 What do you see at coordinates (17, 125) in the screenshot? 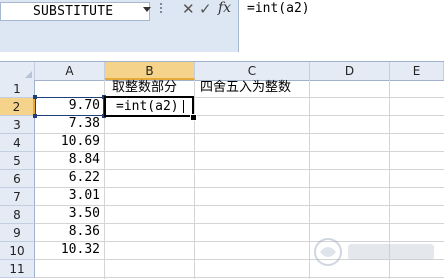
I see `row-header-3: 3` at bounding box center [17, 125].